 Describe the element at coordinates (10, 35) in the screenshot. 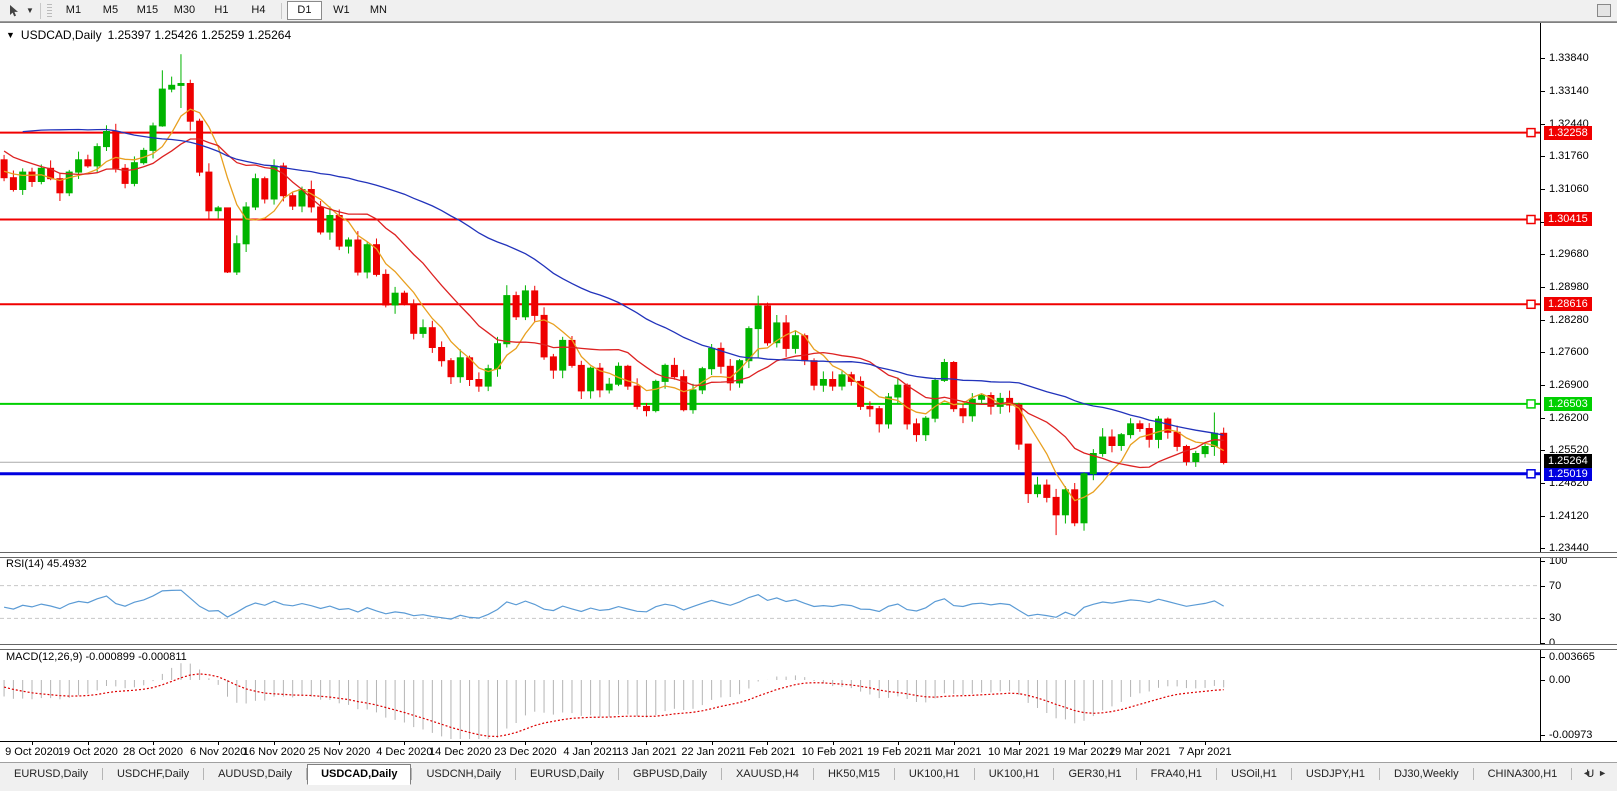

I see `symbol-dropdown-icon: ▼` at that location.